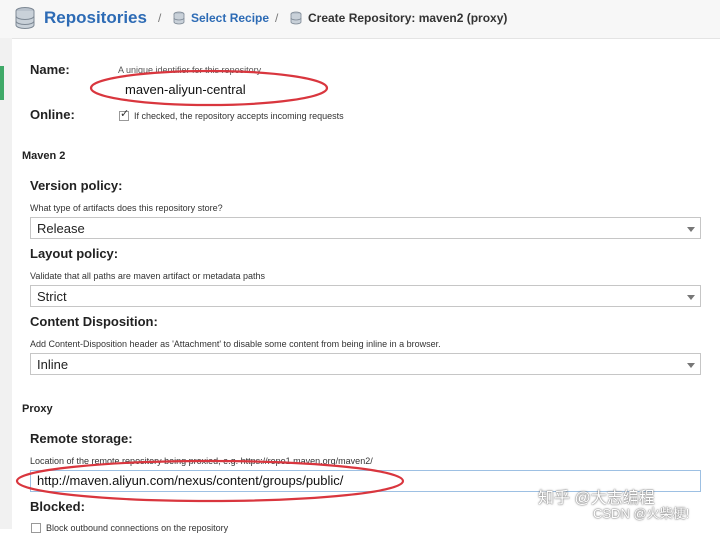 The height and width of the screenshot is (533, 720). What do you see at coordinates (76, 185) in the screenshot?
I see `version-policy-label: Version policy:` at bounding box center [76, 185].